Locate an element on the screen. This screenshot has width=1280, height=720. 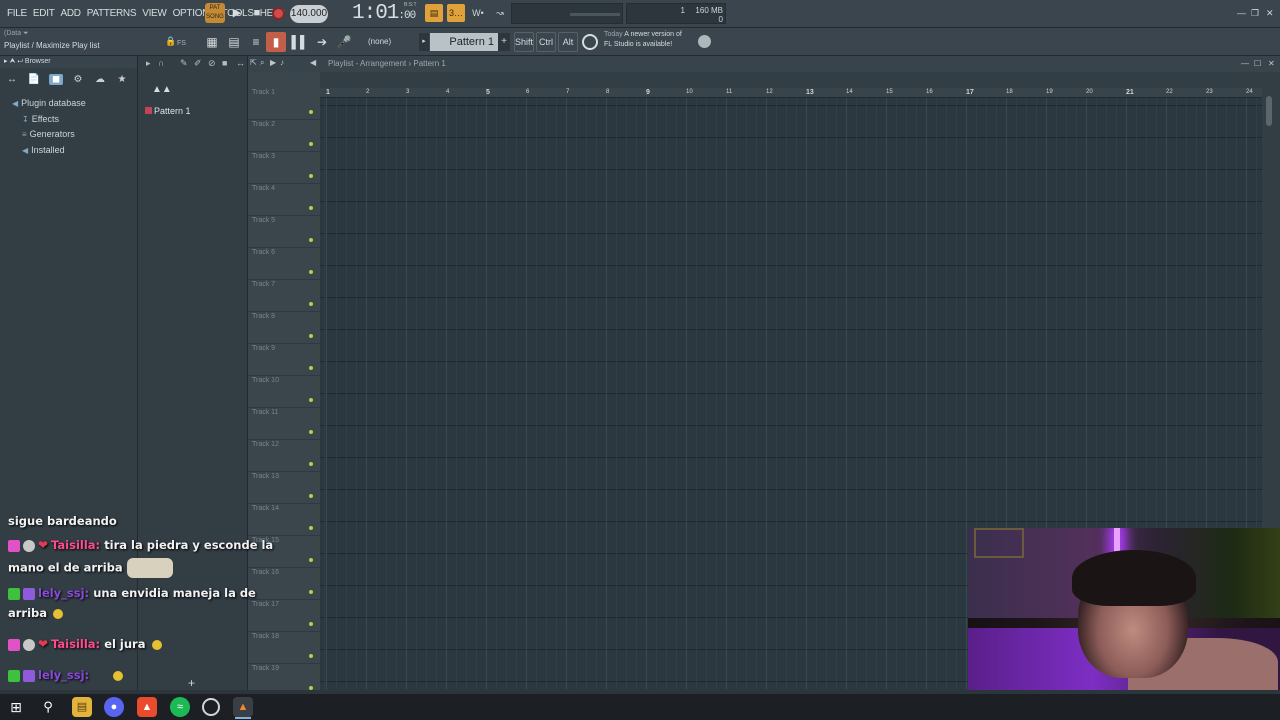
track-header: Track 11 is located at coordinates (284, 424).